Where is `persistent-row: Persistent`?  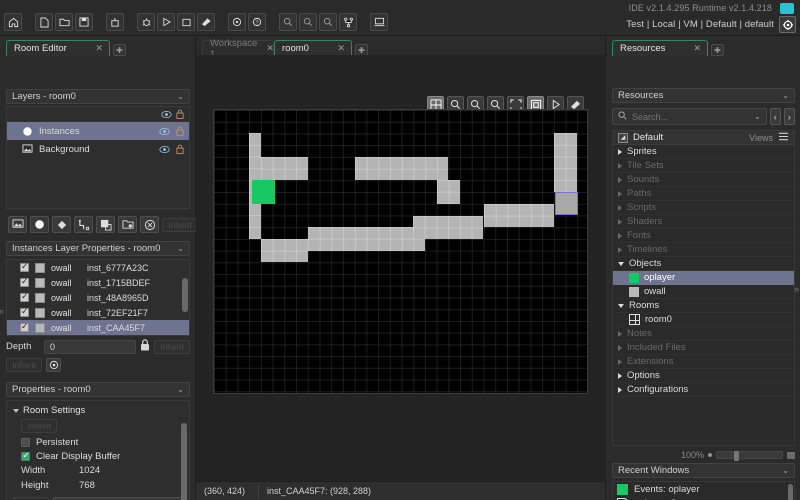
persistent-row: Persistent is located at coordinates (98, 442).